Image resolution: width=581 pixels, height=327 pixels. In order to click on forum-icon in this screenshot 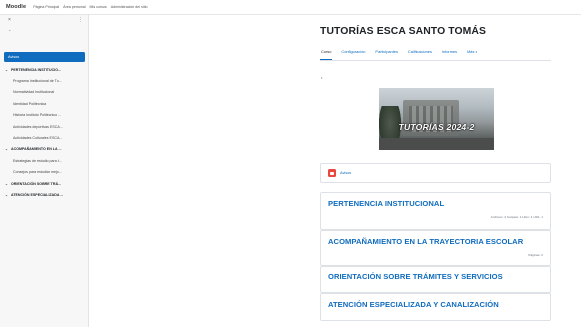, I will do `click(332, 173)`.